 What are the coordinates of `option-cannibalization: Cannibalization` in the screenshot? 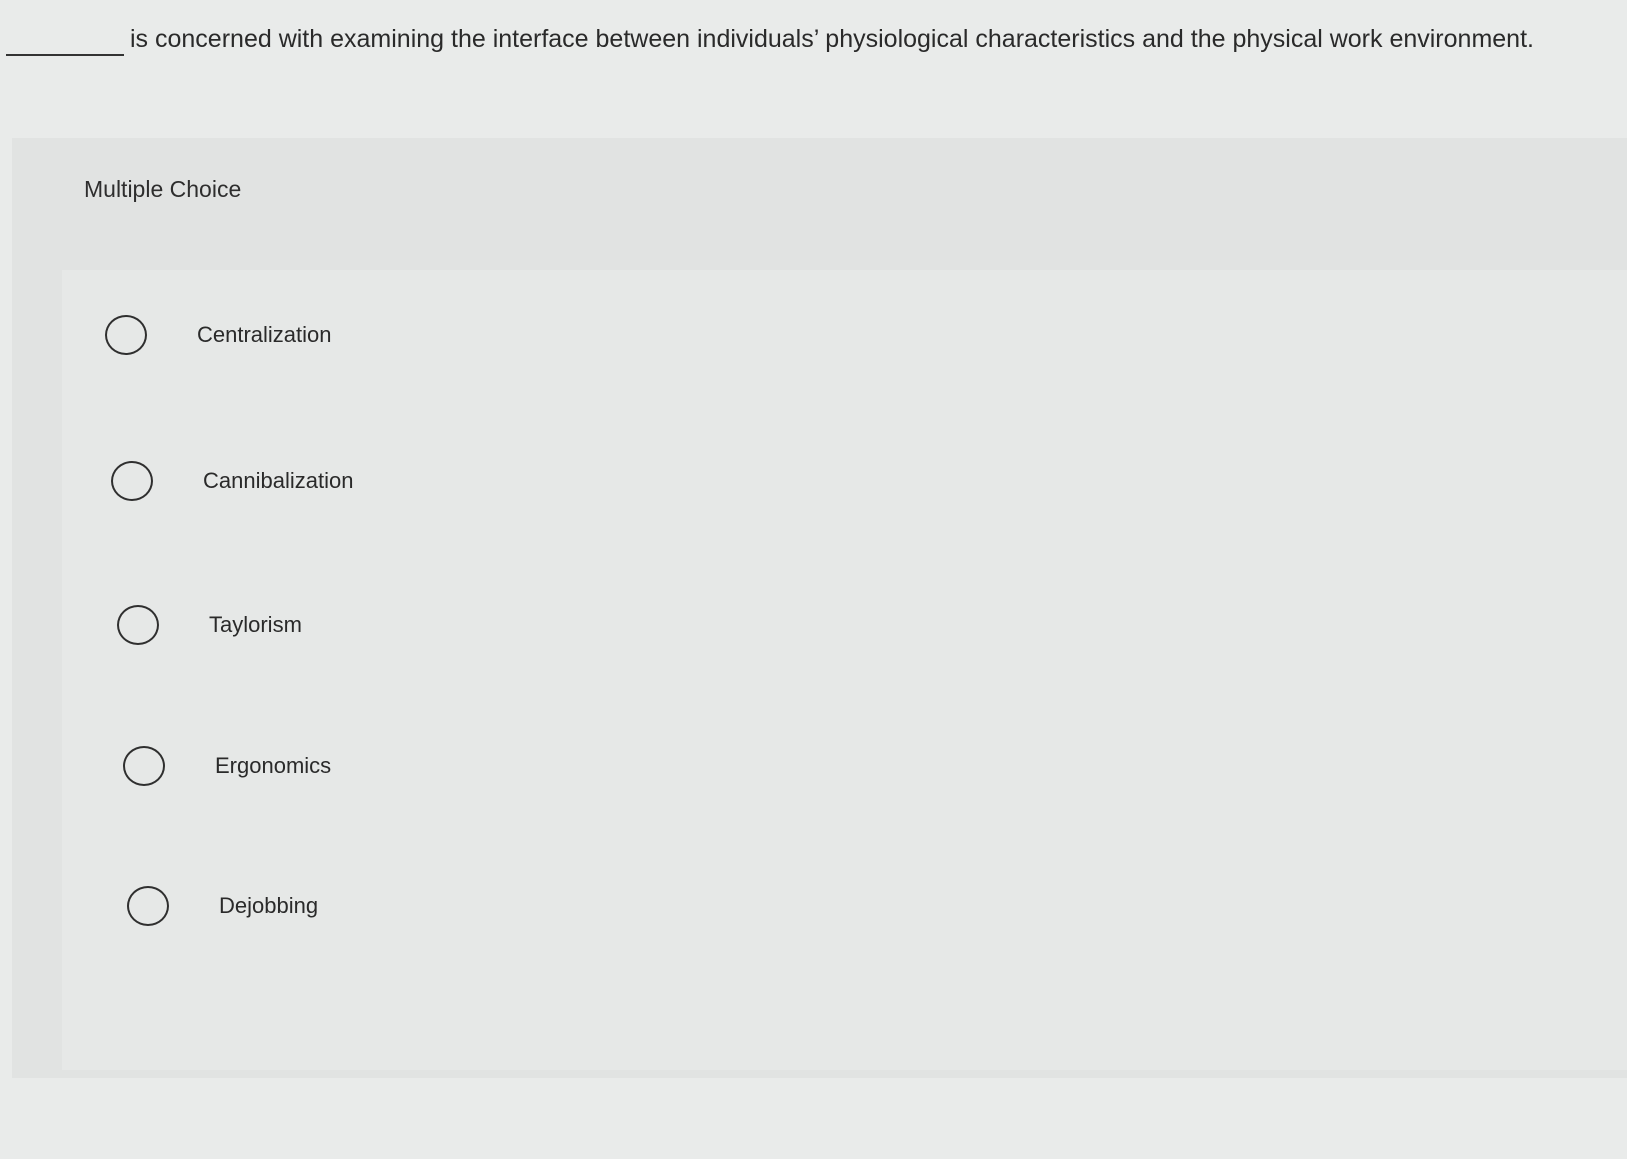 It's located at (232, 481).